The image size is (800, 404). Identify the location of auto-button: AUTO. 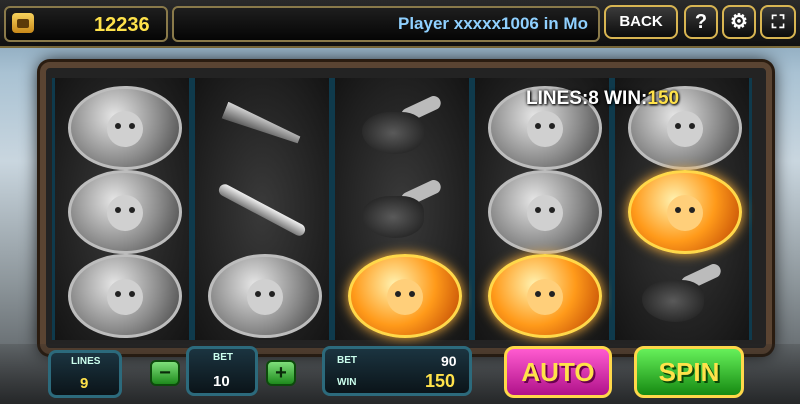
(558, 372).